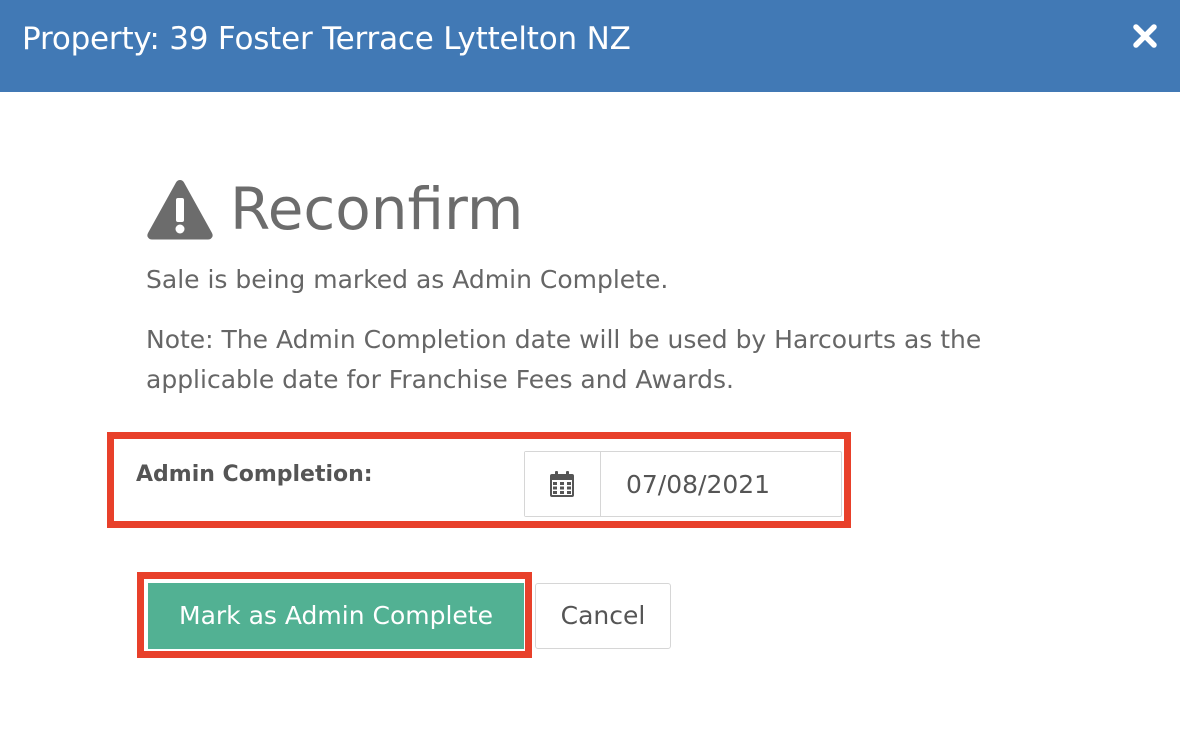  What do you see at coordinates (336, 616) in the screenshot?
I see `mark-admin-complete-button: Mark as Admin Complete` at bounding box center [336, 616].